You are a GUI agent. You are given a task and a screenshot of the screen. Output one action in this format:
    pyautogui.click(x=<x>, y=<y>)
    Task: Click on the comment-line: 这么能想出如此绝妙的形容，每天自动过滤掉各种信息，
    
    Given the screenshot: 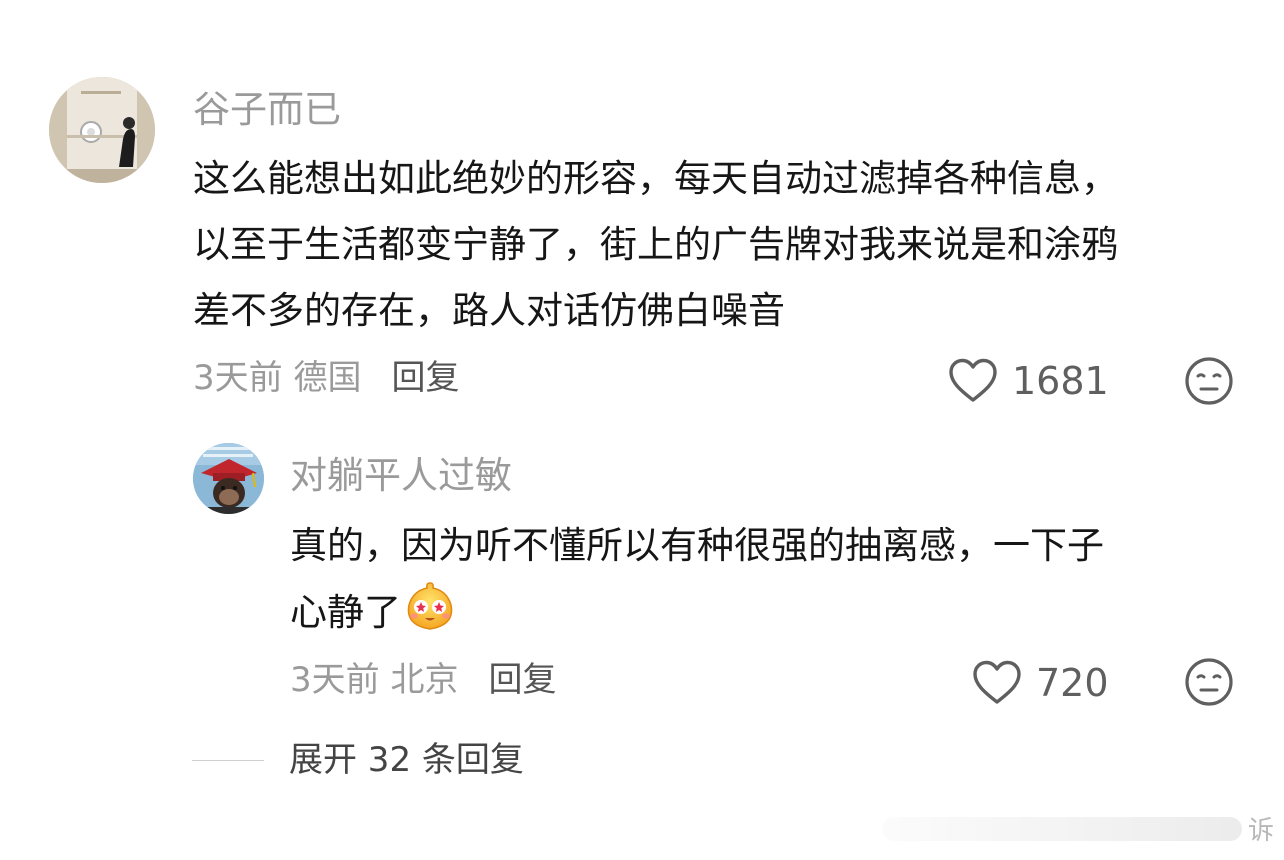 What is the action you would take?
    pyautogui.click(x=655, y=178)
    